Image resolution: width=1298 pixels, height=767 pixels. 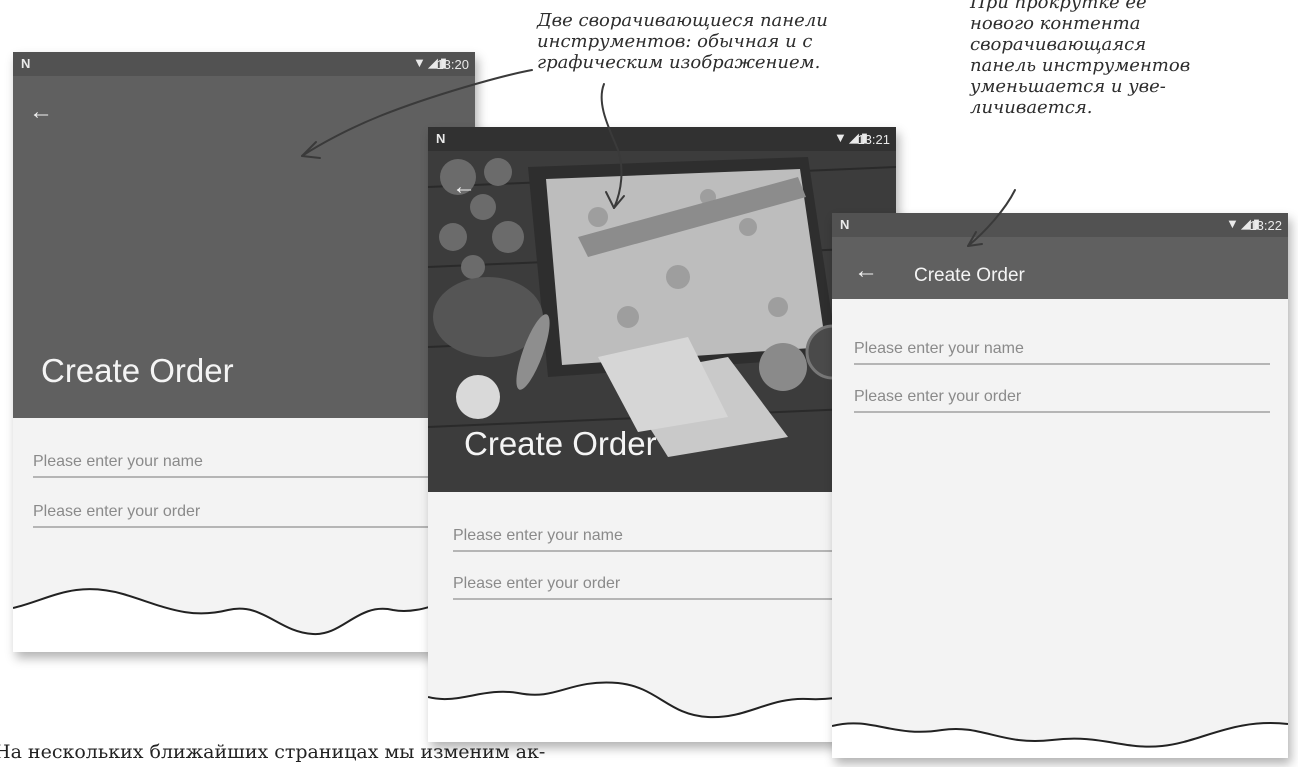 What do you see at coordinates (1265, 225) in the screenshot?
I see `status-time: 13:22` at bounding box center [1265, 225].